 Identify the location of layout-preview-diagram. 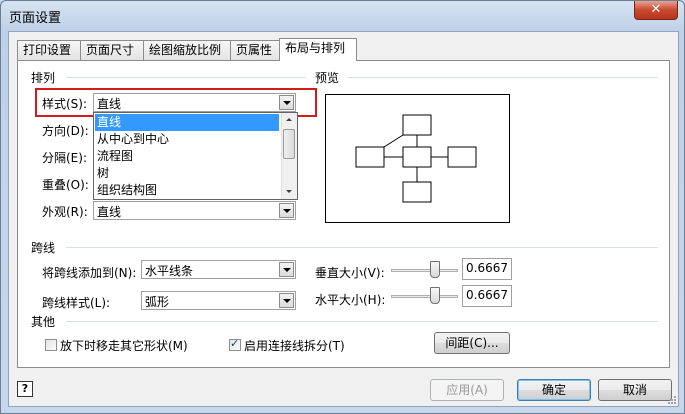
(416, 158).